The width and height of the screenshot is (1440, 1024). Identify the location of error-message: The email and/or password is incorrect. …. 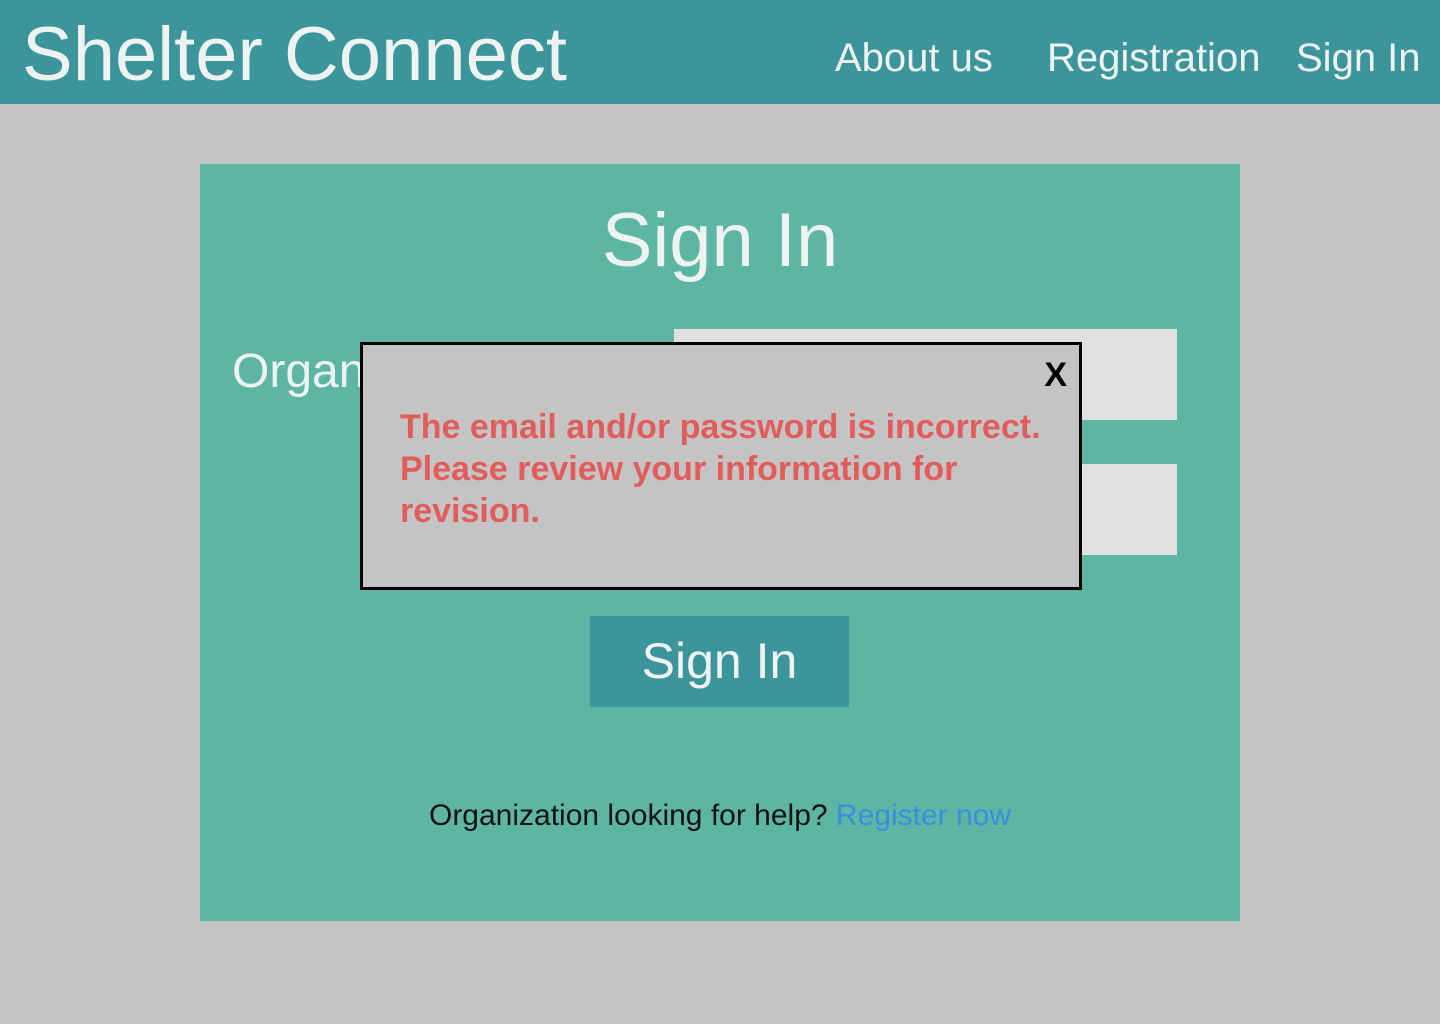
(720, 469).